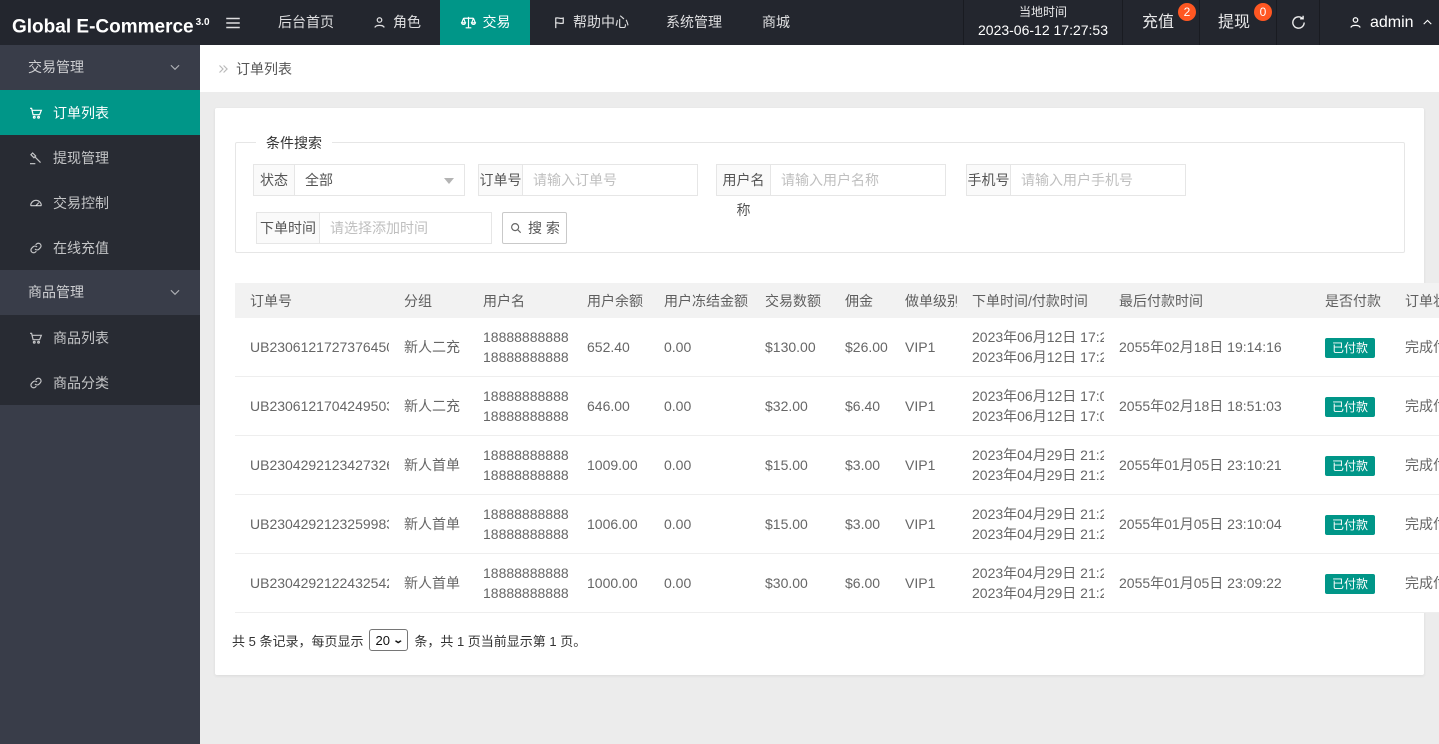 Image resolution: width=1439 pixels, height=744 pixels. I want to click on nav-item-mall: 商城, so click(776, 22).